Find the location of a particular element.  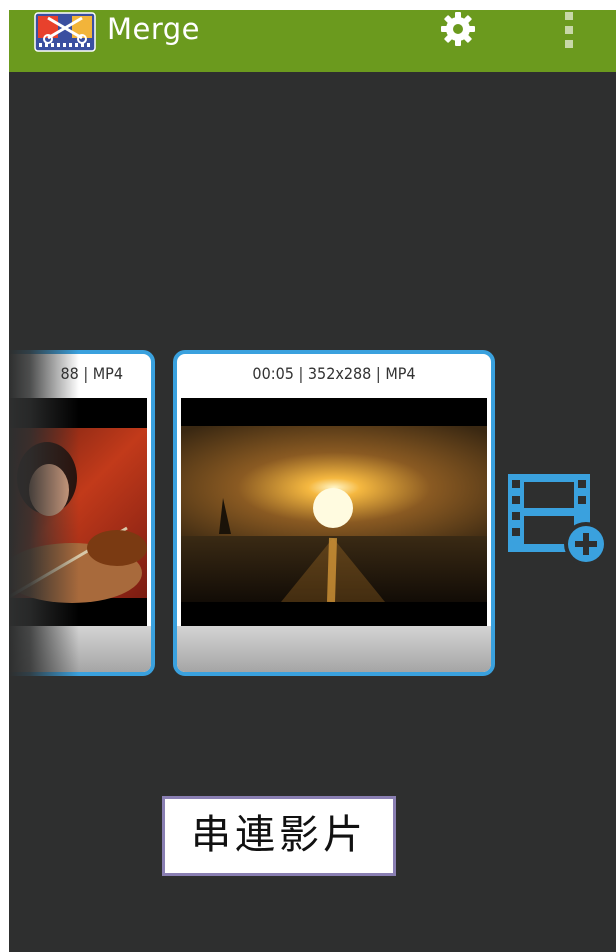

clip-footer is located at coordinates (334, 649).